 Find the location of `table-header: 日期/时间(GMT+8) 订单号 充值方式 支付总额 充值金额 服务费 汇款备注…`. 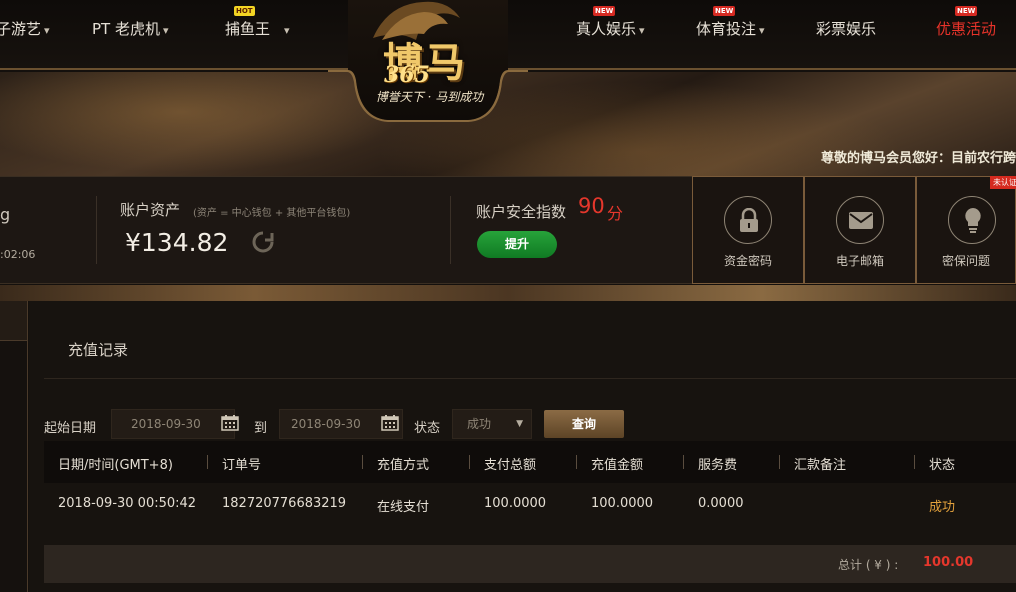

table-header: 日期/时间(GMT+8) 订单号 充值方式 支付总额 充值金额 服务费 汇款备注… is located at coordinates (530, 462).